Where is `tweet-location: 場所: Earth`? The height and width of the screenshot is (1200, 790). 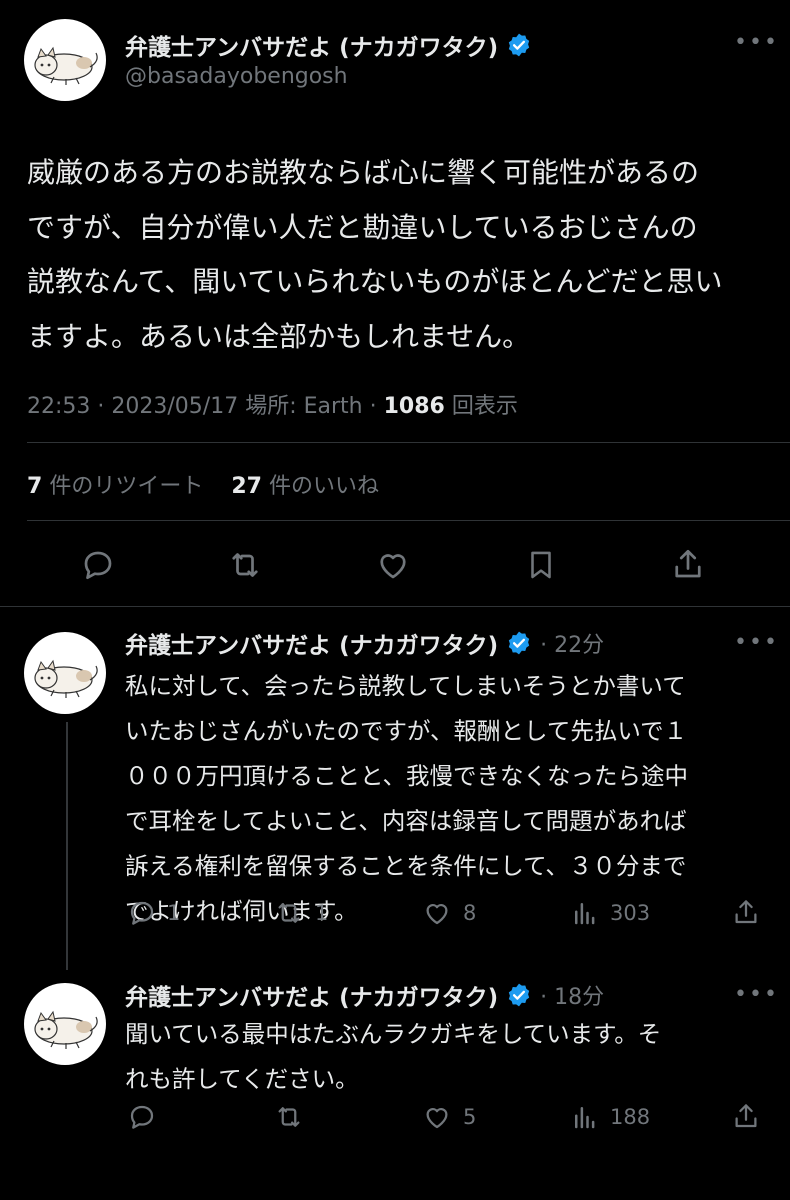 tweet-location: 場所: Earth is located at coordinates (304, 406).